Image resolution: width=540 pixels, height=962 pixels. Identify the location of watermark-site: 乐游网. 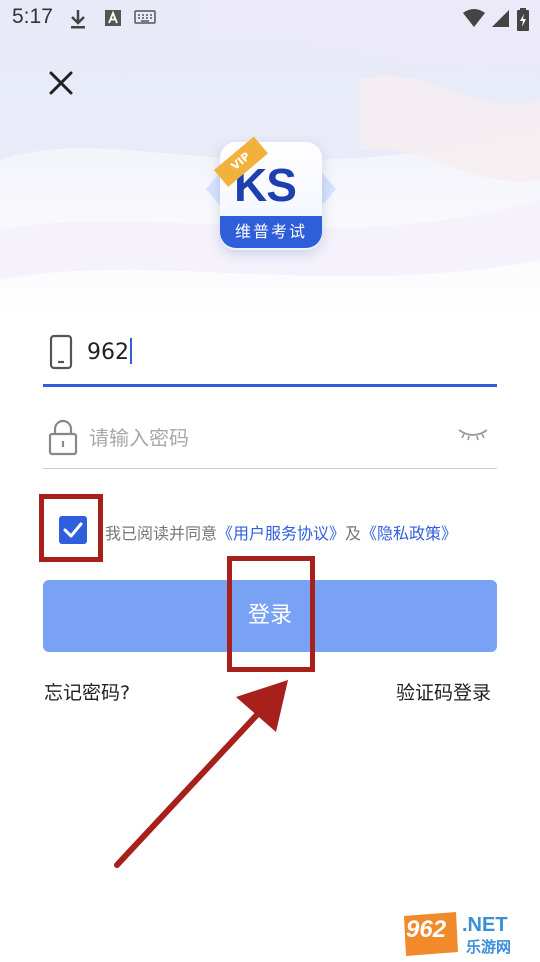
(489, 947).